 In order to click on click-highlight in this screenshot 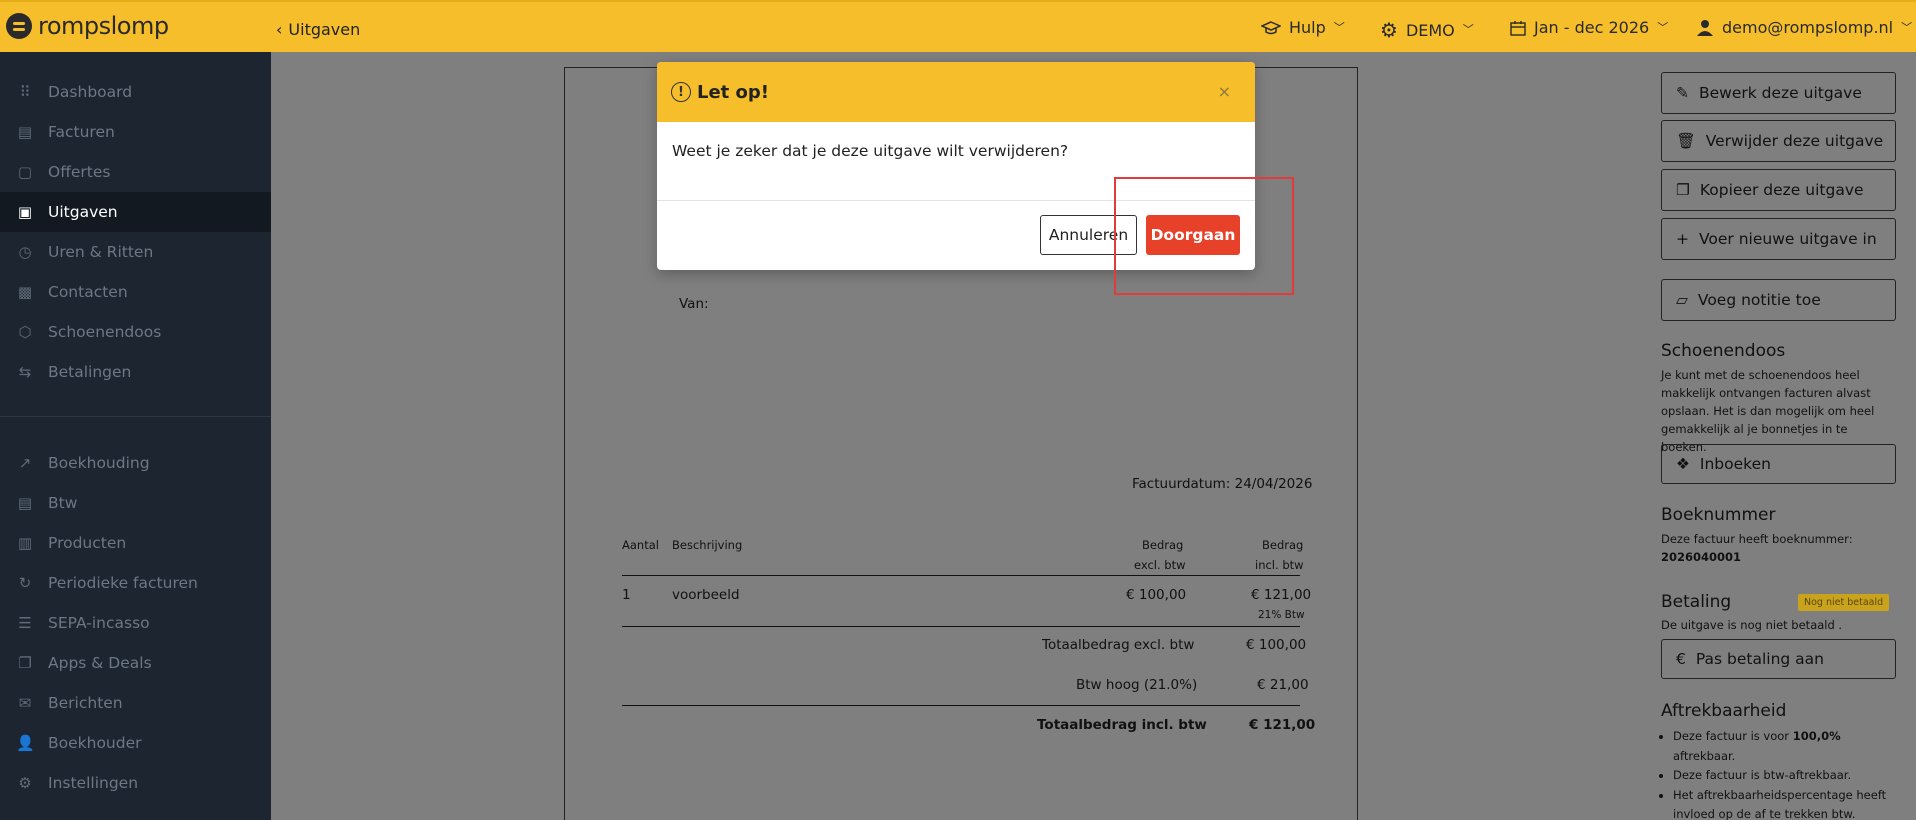, I will do `click(1204, 236)`.